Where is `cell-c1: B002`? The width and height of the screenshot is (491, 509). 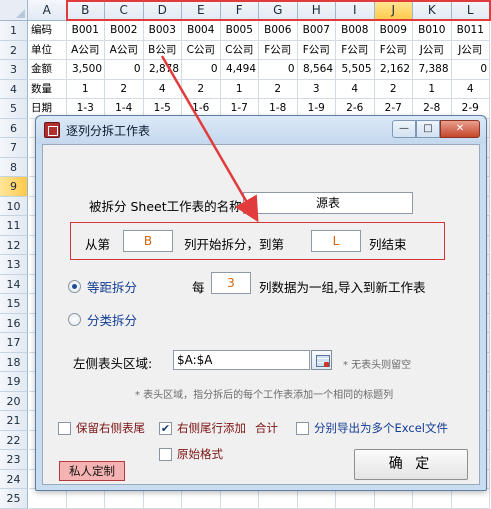
cell-c1: B002 is located at coordinates (124, 31).